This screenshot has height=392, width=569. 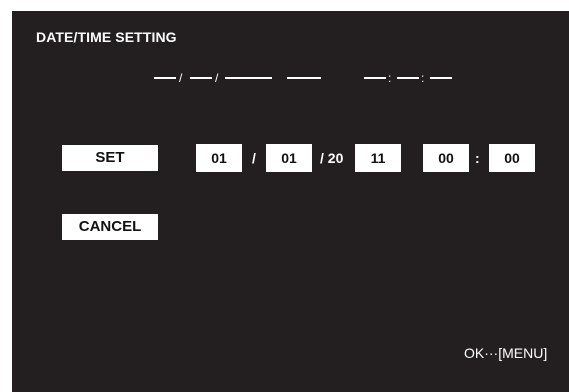 What do you see at coordinates (408, 78) in the screenshot?
I see `minute-placeholder-dash` at bounding box center [408, 78].